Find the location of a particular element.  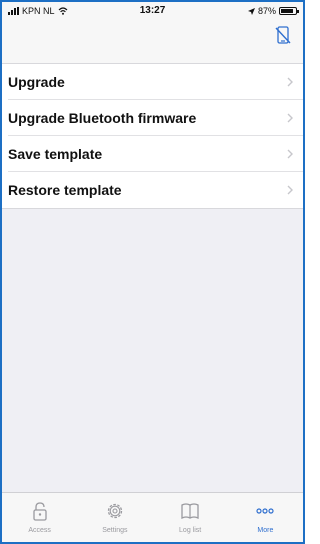

tab-more: More is located at coordinates (265, 517).